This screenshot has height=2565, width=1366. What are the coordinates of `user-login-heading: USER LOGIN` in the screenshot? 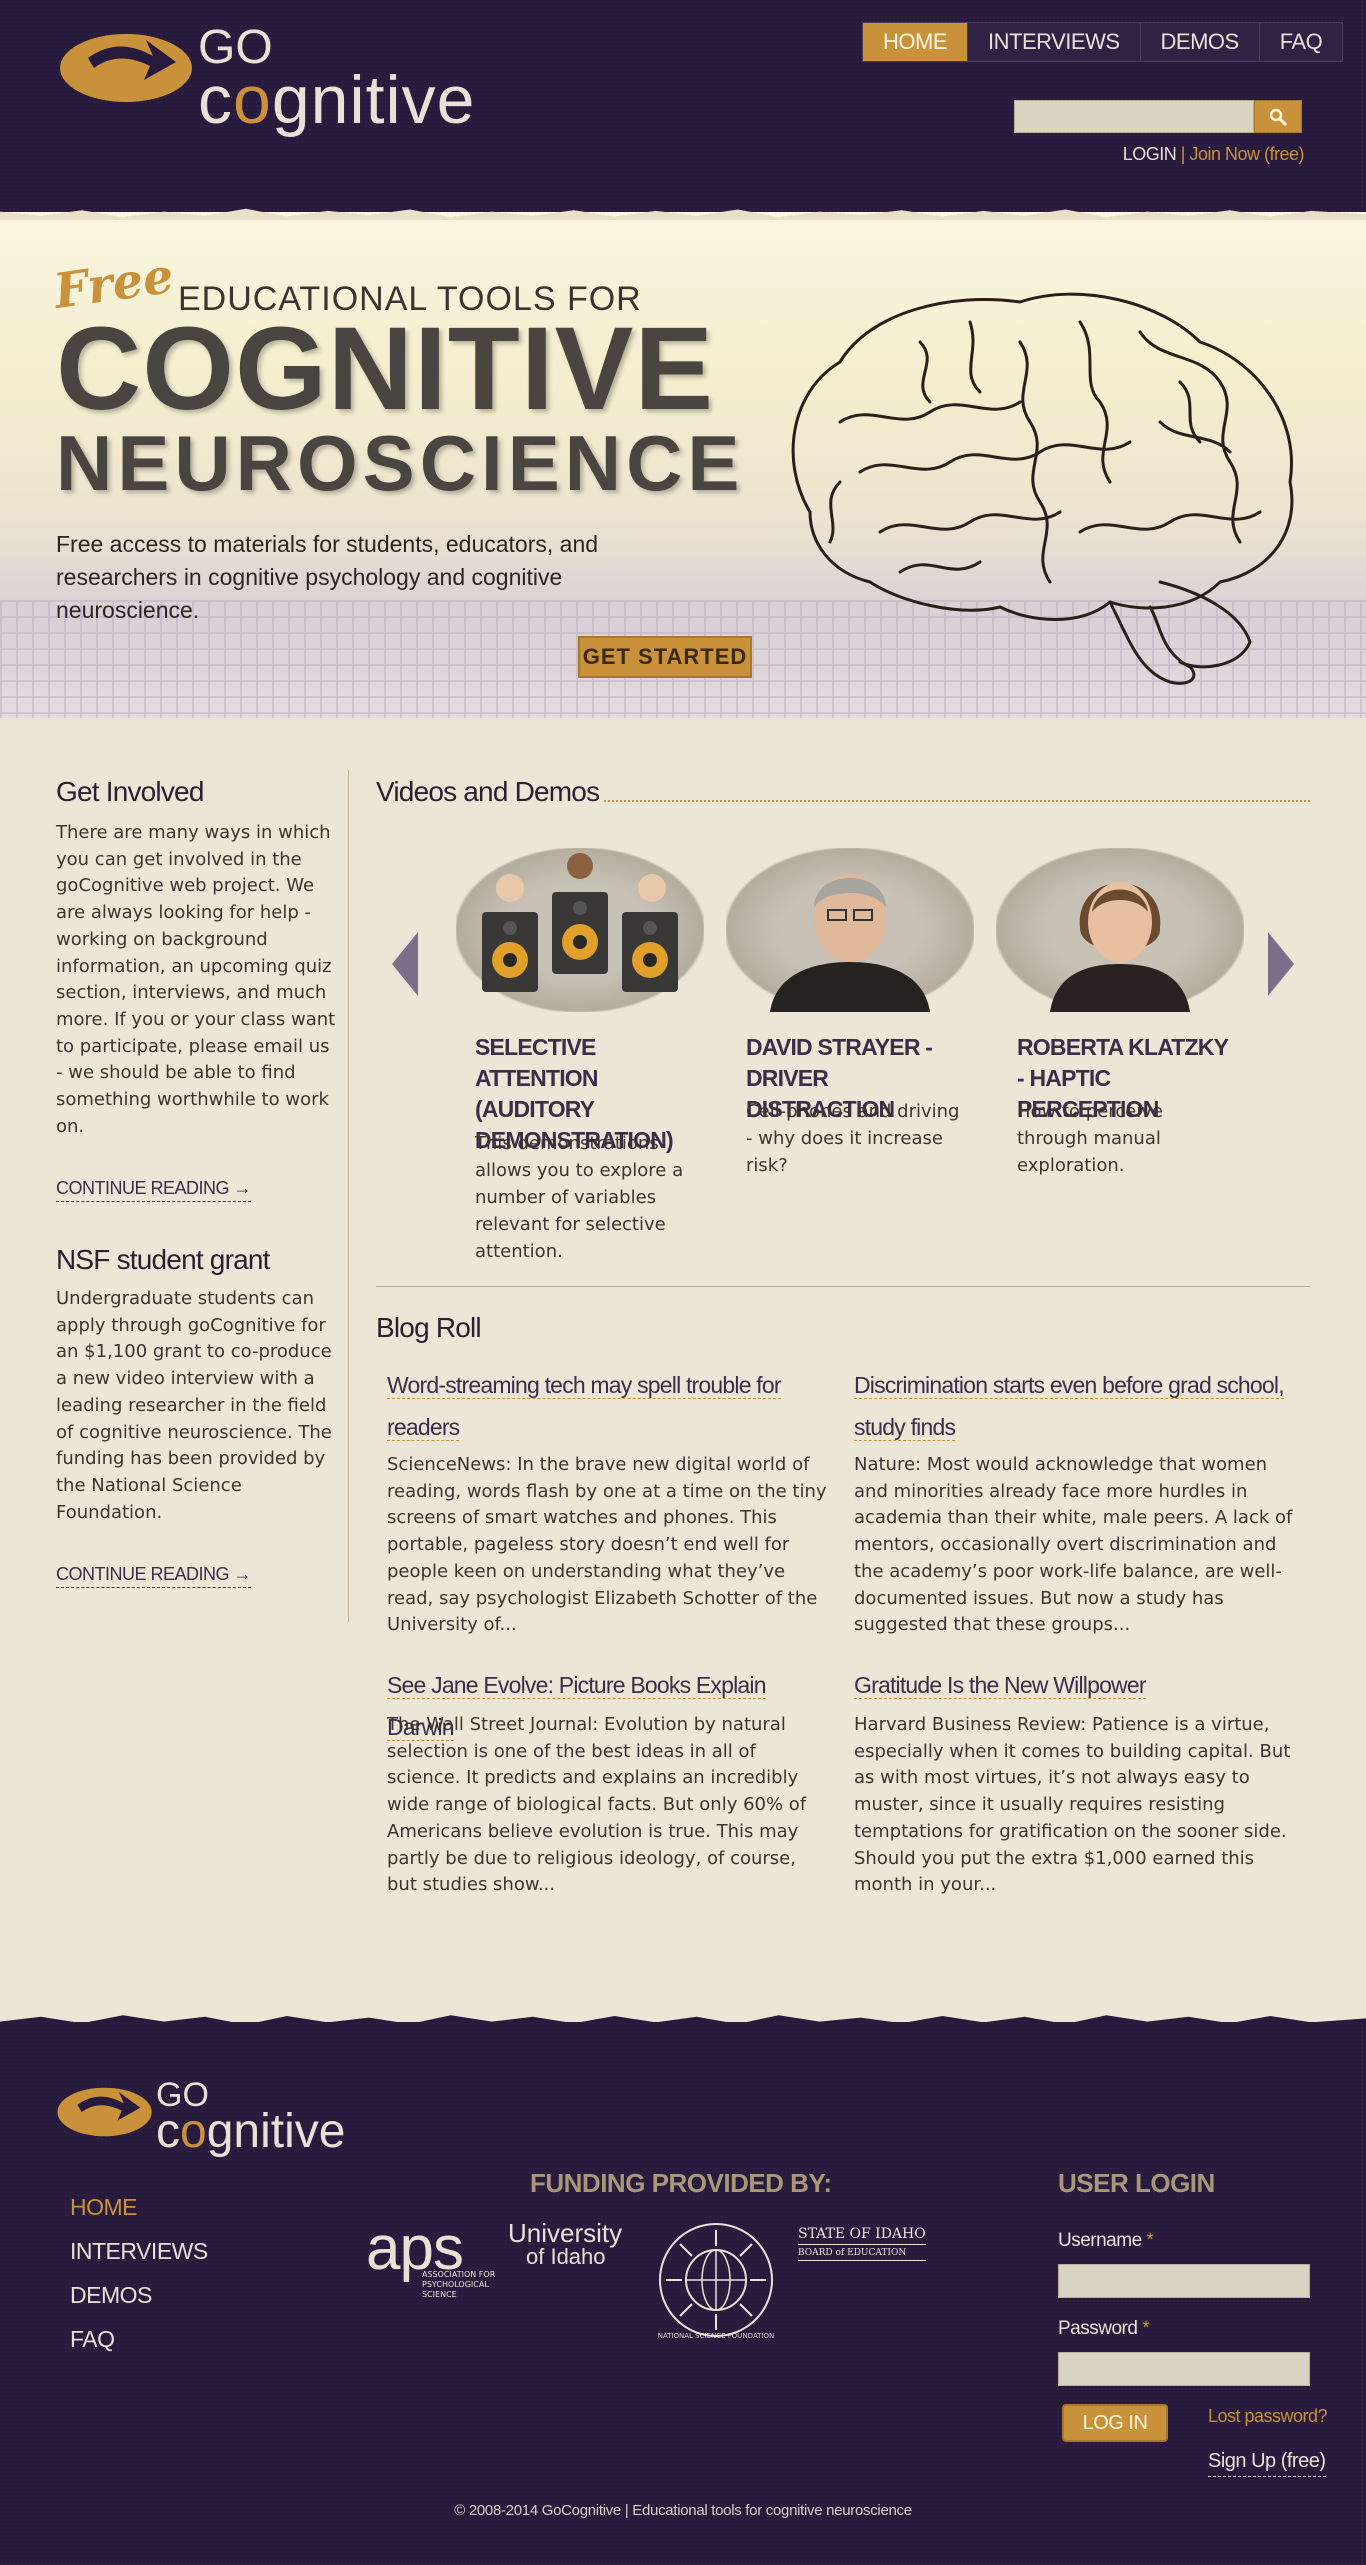 It's located at (1136, 2183).